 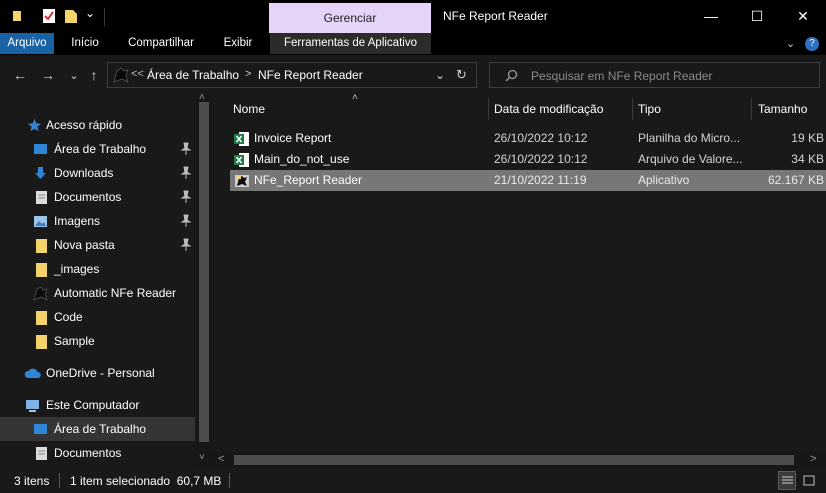 I want to click on back-arrow-icon: ←, so click(x=20, y=75).